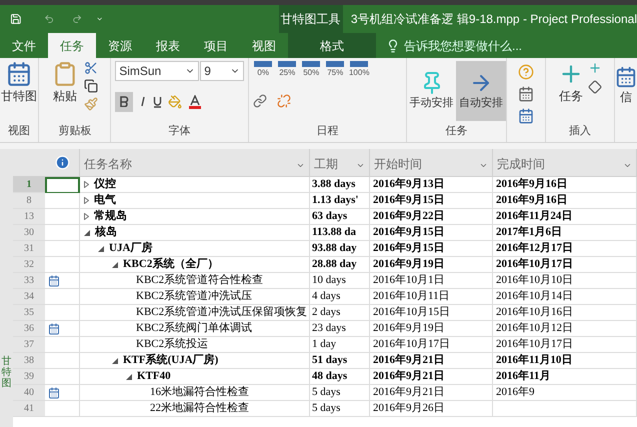  Describe the element at coordinates (340, 313) in the screenshot. I see `duration-cell: 2 days` at that location.